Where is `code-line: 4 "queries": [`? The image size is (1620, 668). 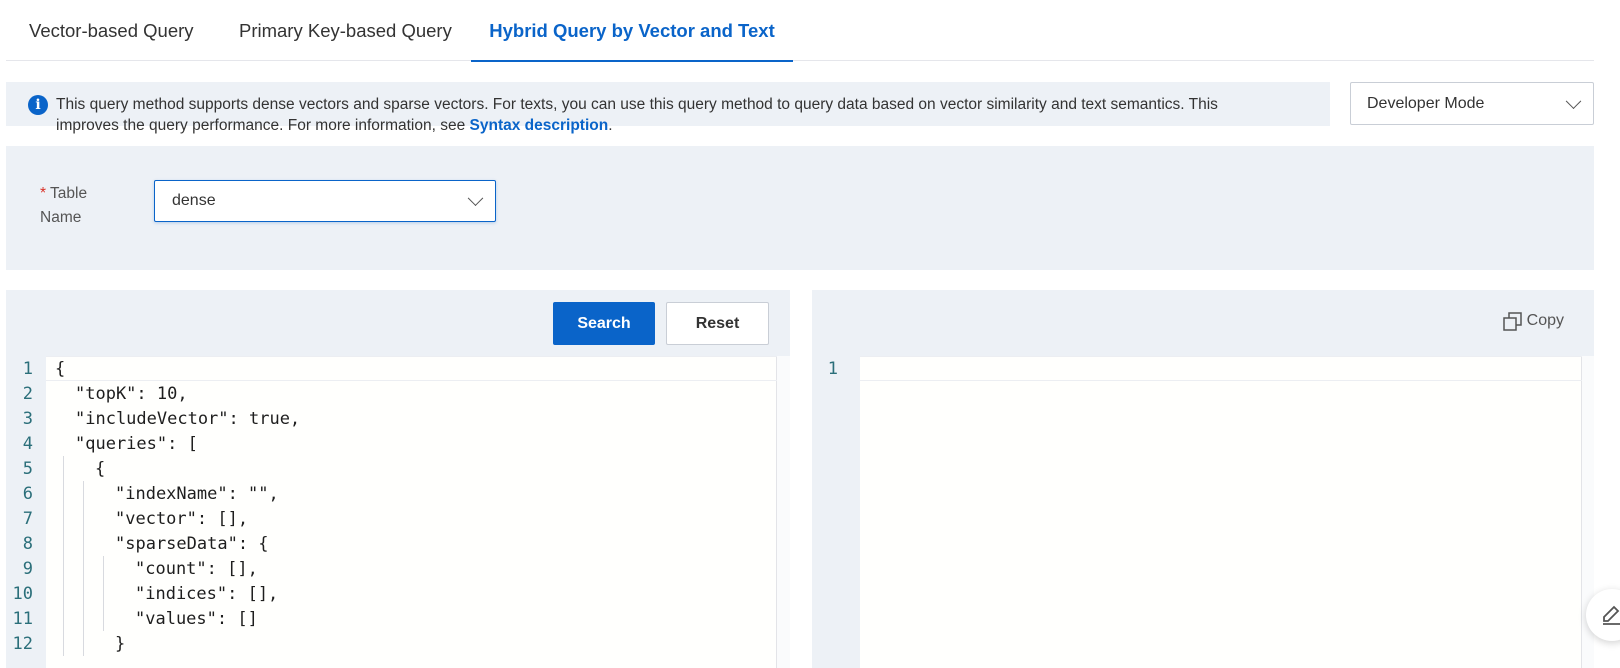 code-line: 4 "queries": [ is located at coordinates (391, 444).